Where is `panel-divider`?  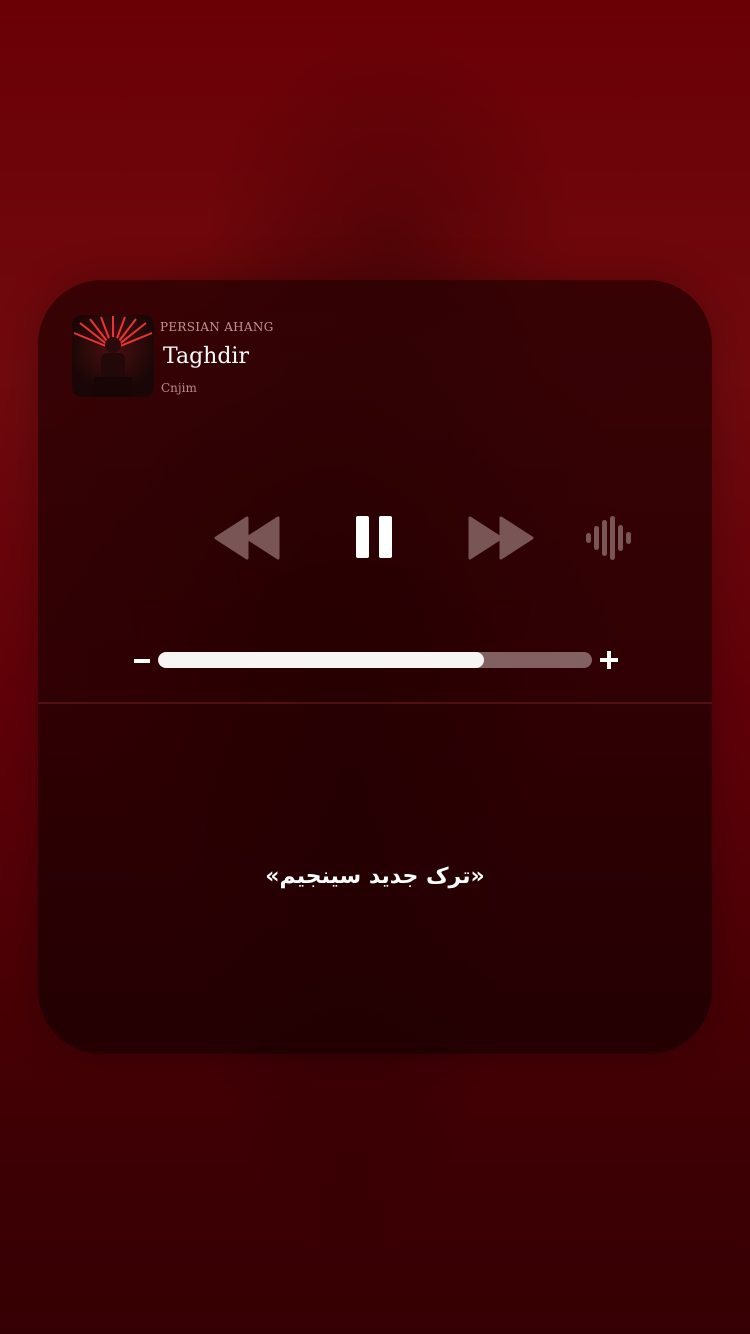 panel-divider is located at coordinates (375, 703).